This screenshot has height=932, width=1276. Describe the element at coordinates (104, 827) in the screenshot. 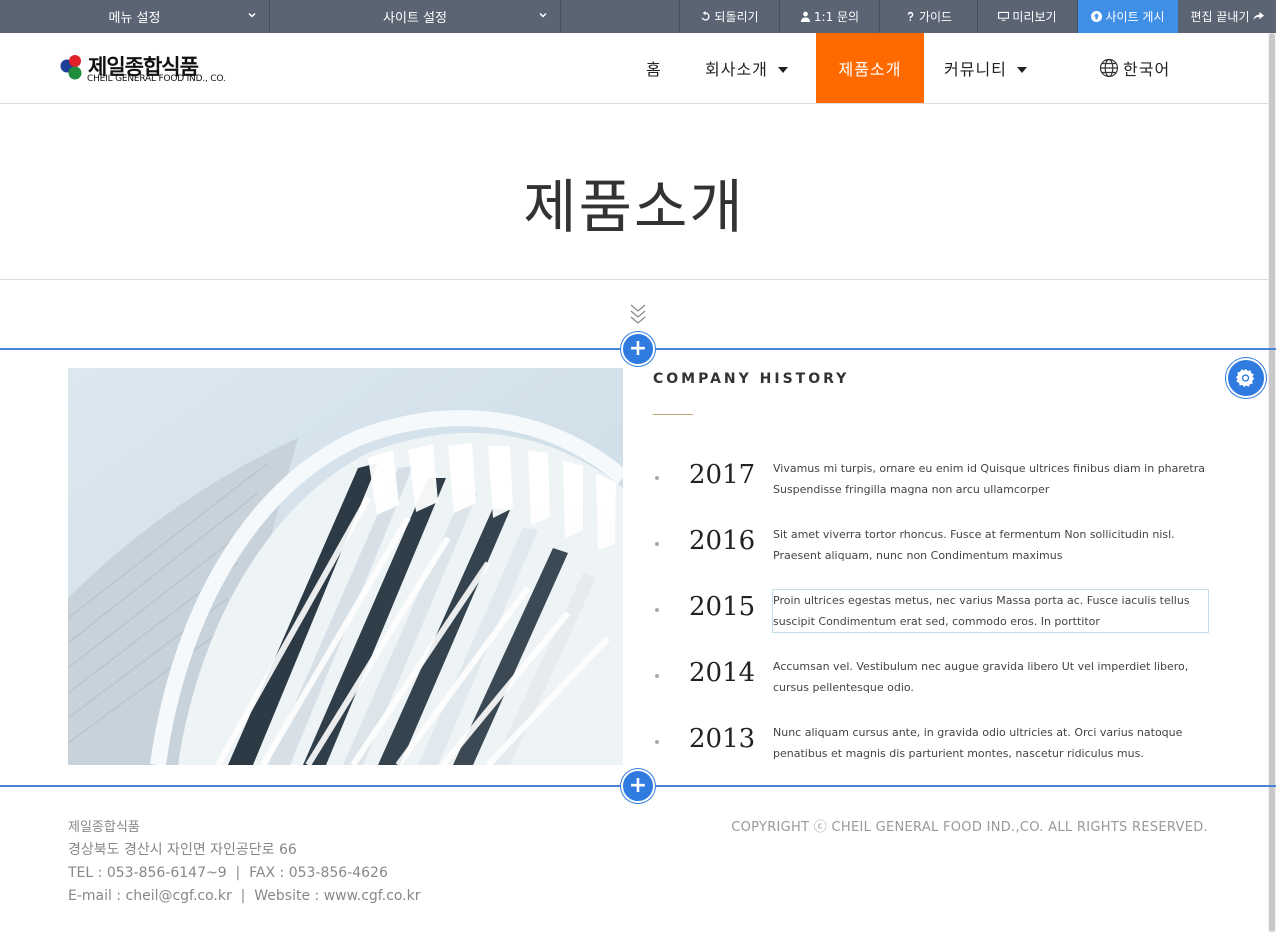

I see `footer-company-name: 제일종합식품` at that location.